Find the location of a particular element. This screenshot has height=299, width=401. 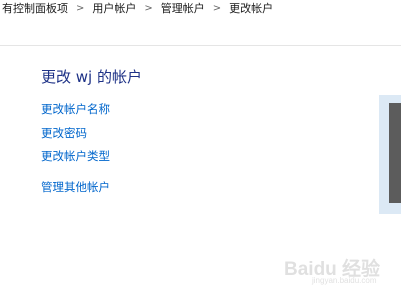

change-account-name-link: 更改帐户名称 is located at coordinates (75, 109).